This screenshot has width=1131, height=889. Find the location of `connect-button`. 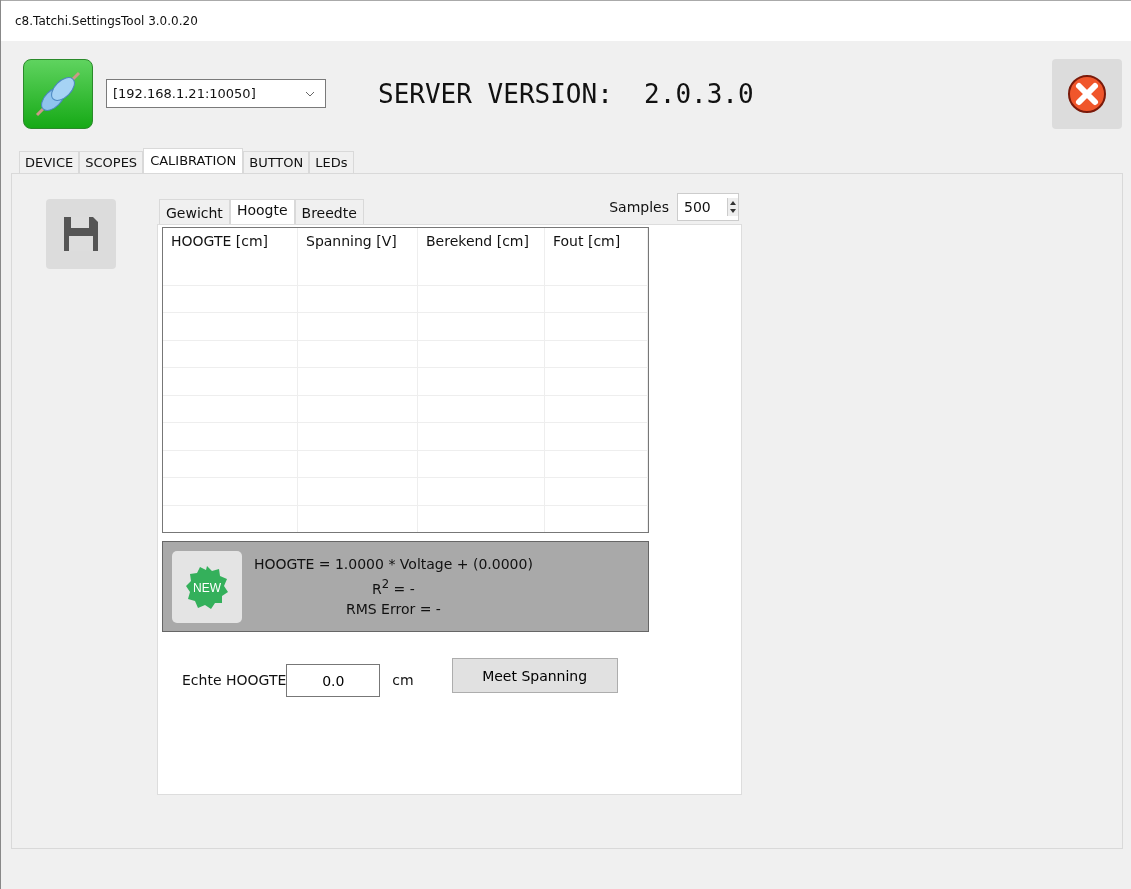

connect-button is located at coordinates (58, 93).